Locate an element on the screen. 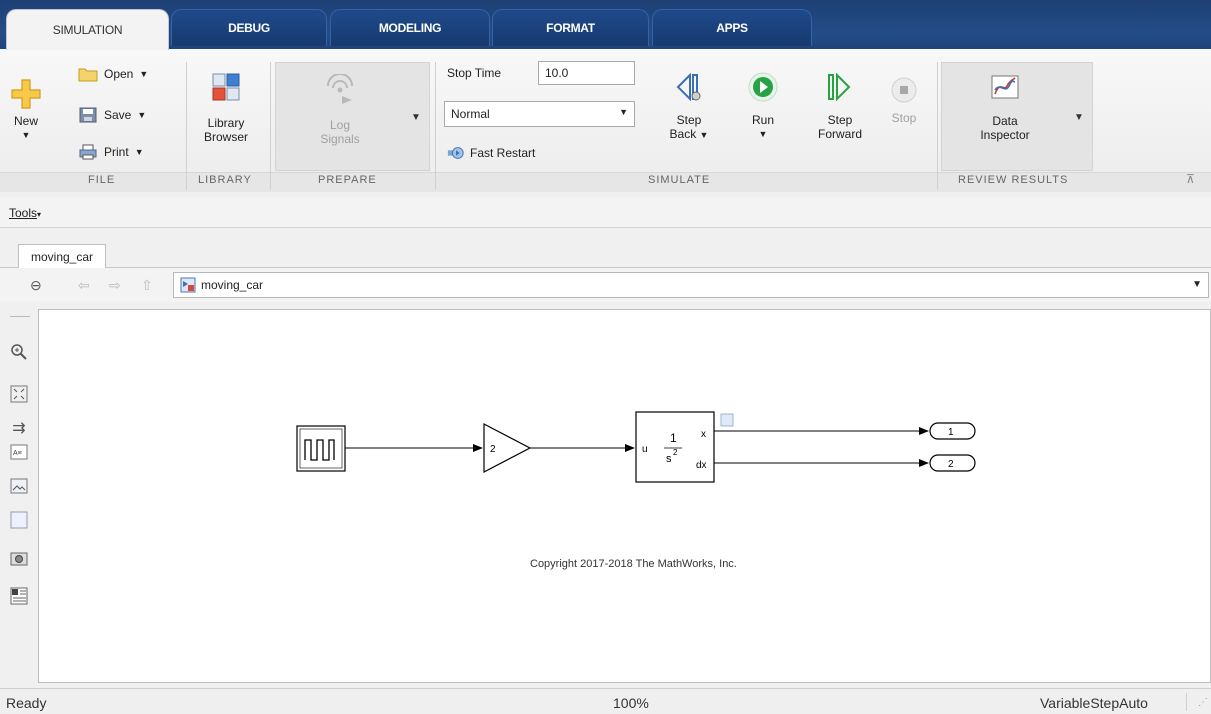 The height and width of the screenshot is (714, 1211). outport-2-label: 2 is located at coordinates (951, 464).